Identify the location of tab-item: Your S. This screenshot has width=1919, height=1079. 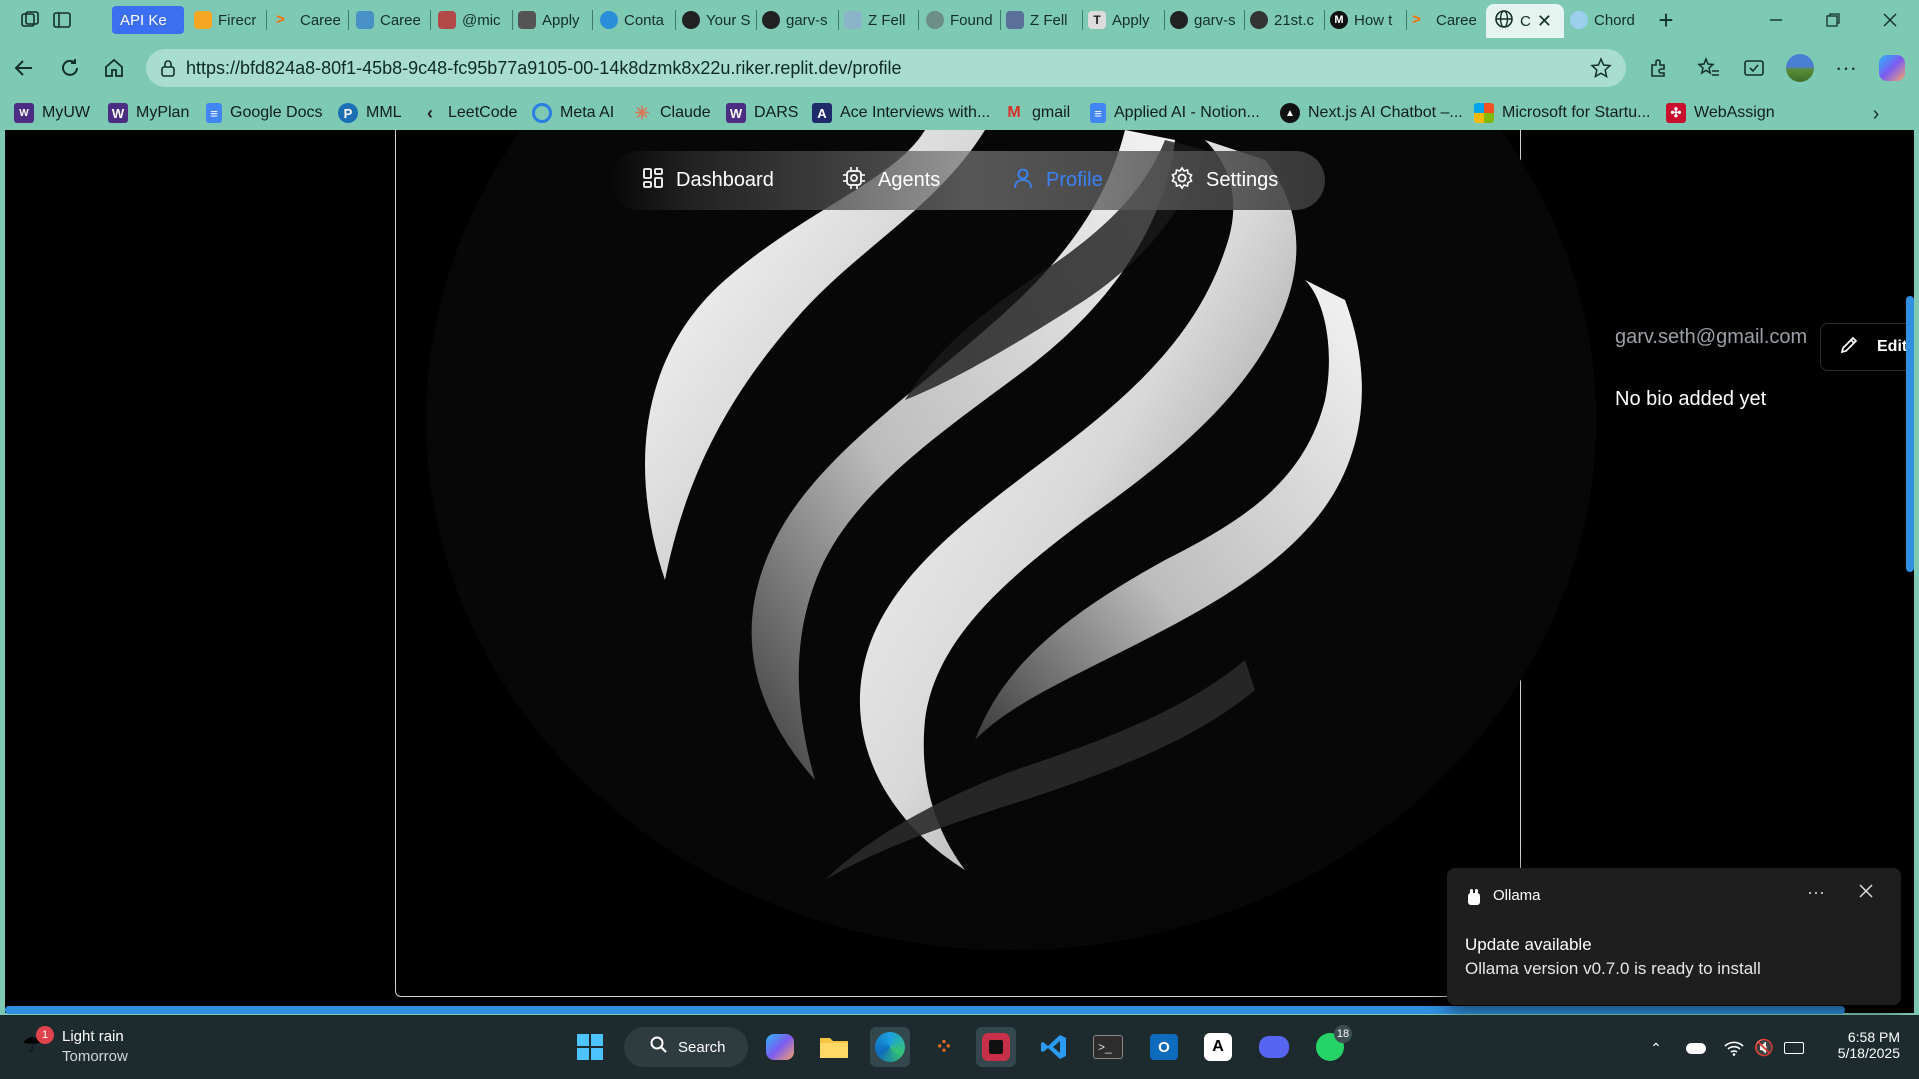
(718, 20).